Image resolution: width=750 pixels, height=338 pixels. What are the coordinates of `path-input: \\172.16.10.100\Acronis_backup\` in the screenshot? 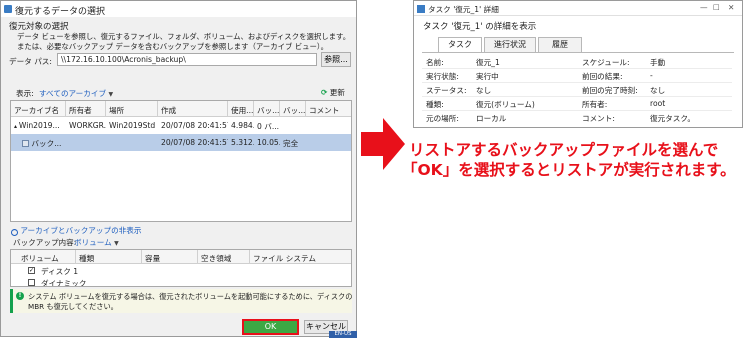 It's located at (187, 59).